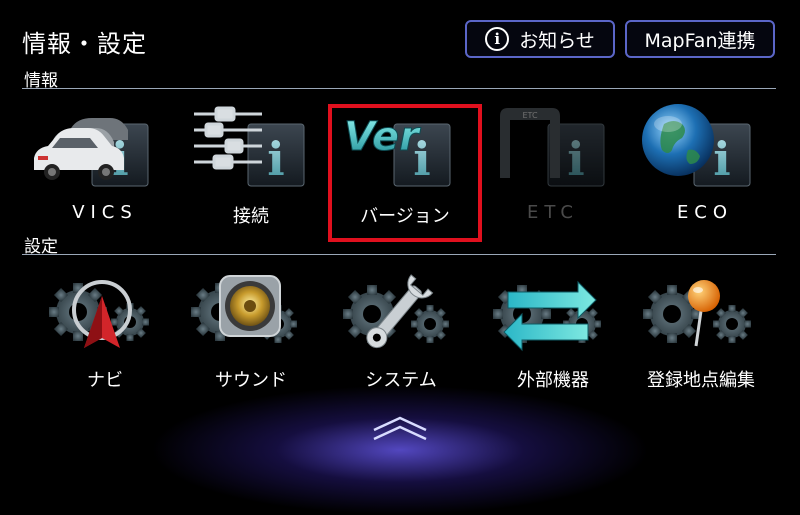  I want to click on pin-gear-icon, so click(697, 313).